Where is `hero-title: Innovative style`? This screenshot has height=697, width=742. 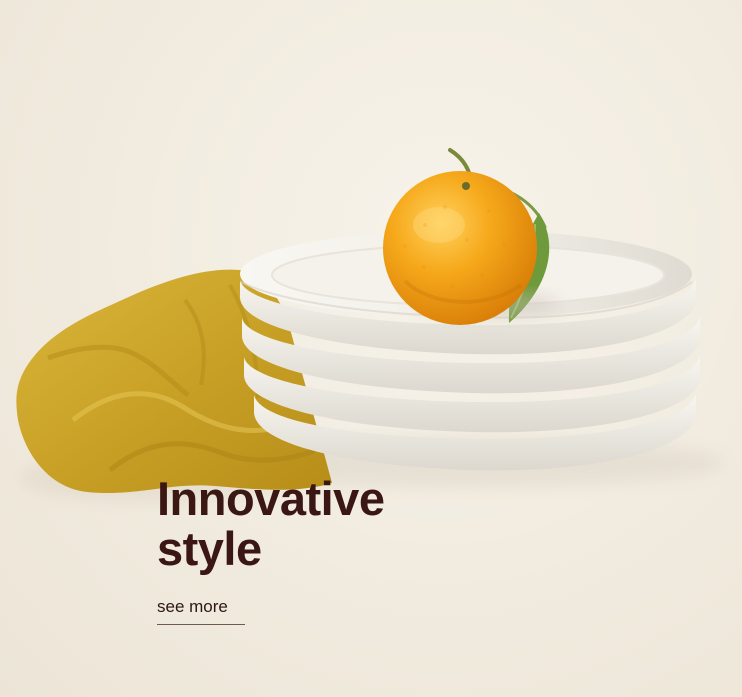 hero-title: Innovative style is located at coordinates (337, 524).